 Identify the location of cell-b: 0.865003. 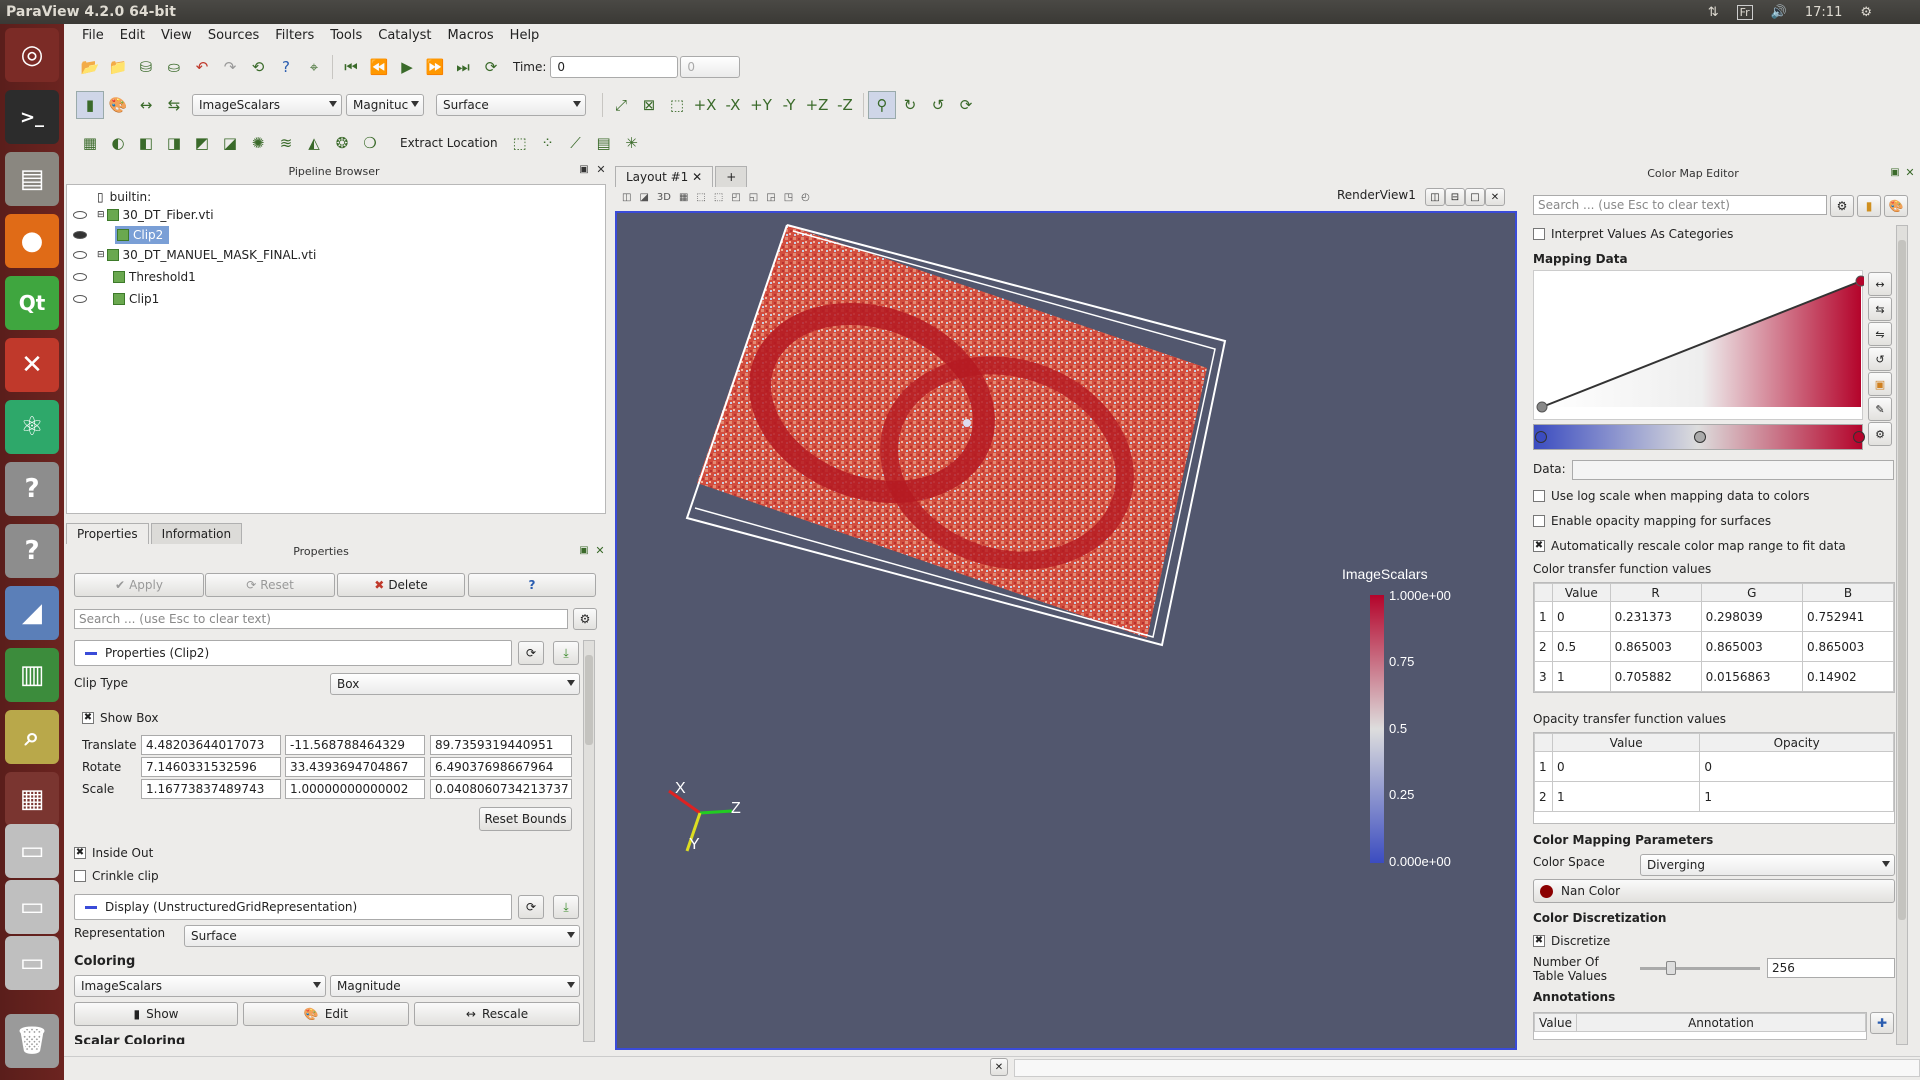
(1848, 646).